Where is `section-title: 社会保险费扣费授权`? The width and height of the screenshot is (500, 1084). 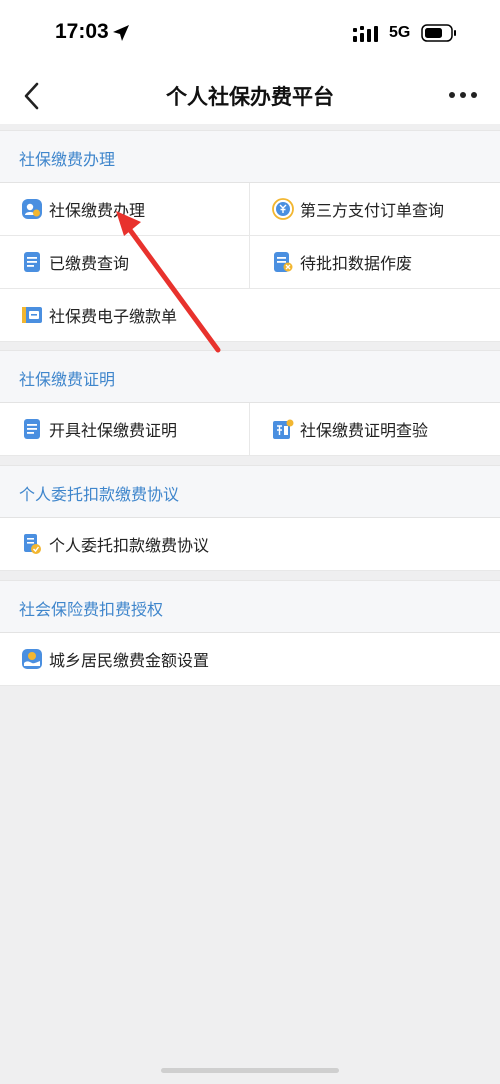 section-title: 社会保险费扣费授权 is located at coordinates (91, 609).